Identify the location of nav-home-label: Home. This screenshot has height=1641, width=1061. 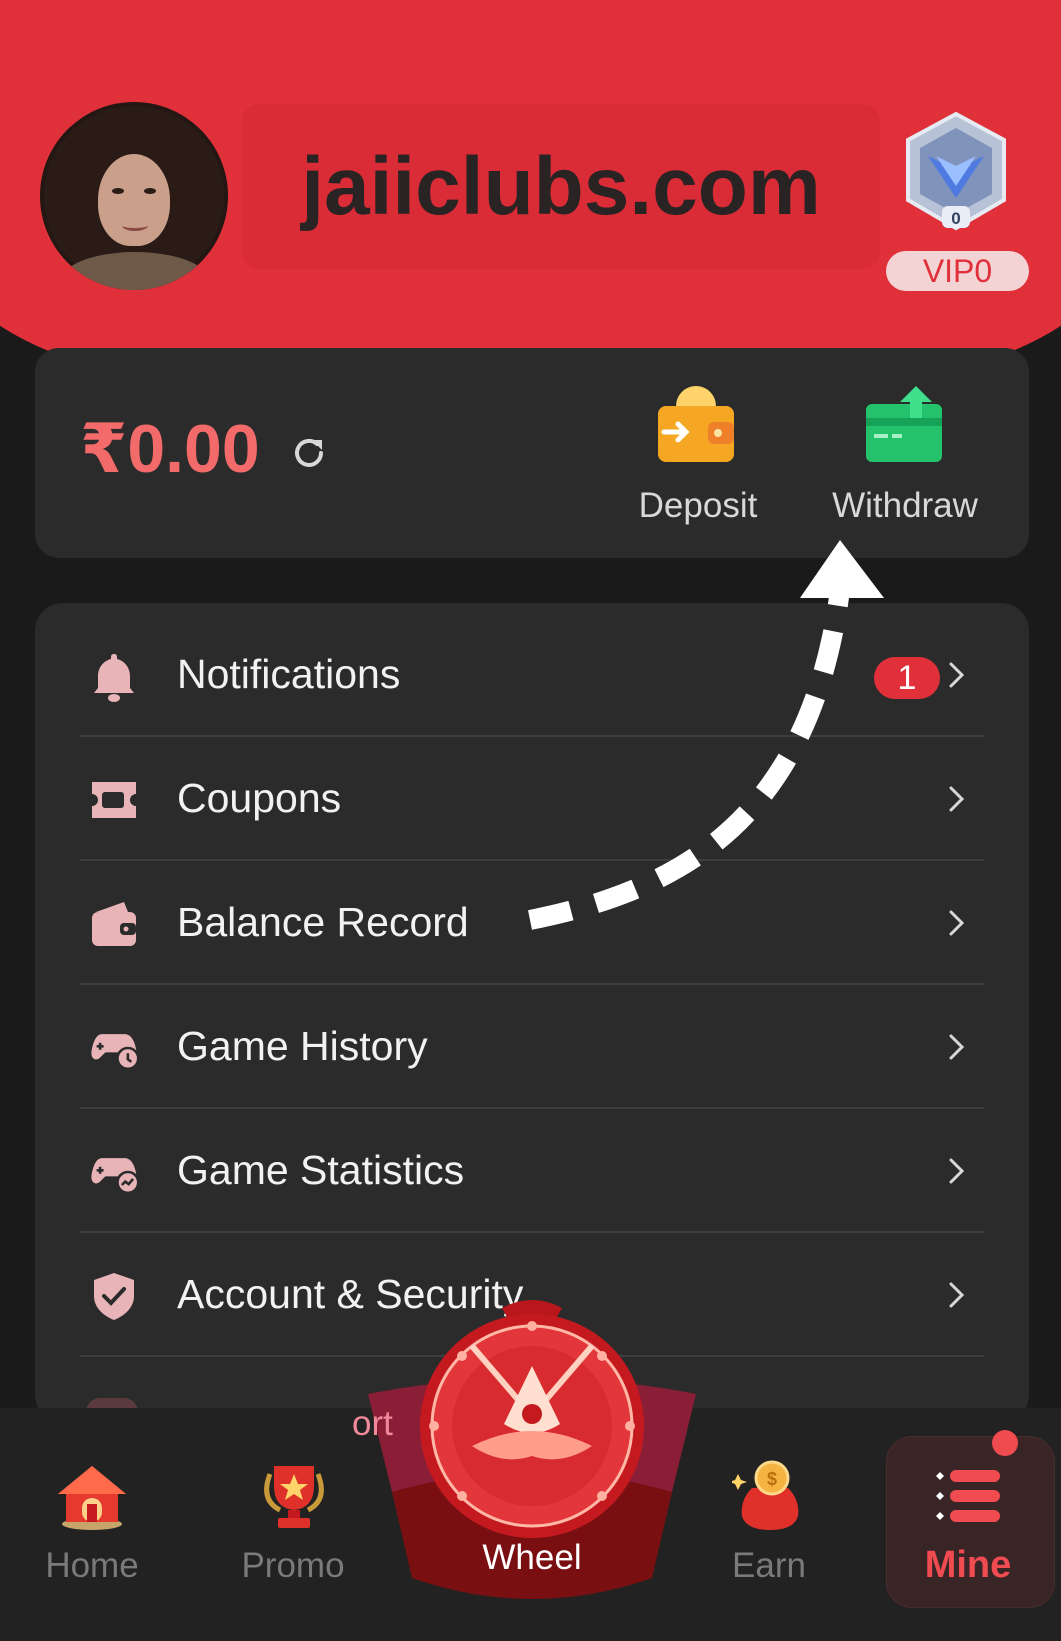
(92, 1566).